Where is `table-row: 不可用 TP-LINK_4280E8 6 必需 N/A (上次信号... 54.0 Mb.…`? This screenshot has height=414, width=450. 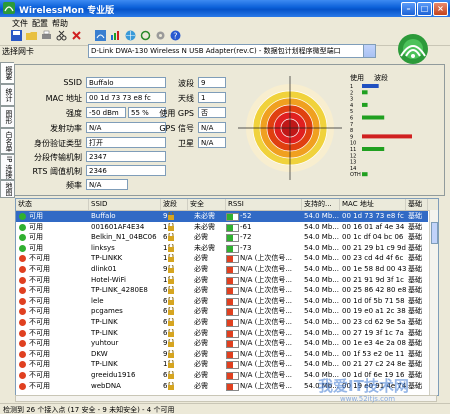
table-row: 不可用 TP-LINK_4280E8 6 必需 N/A (上次信号... 54.0 Mb.… is located at coordinates (222, 290).